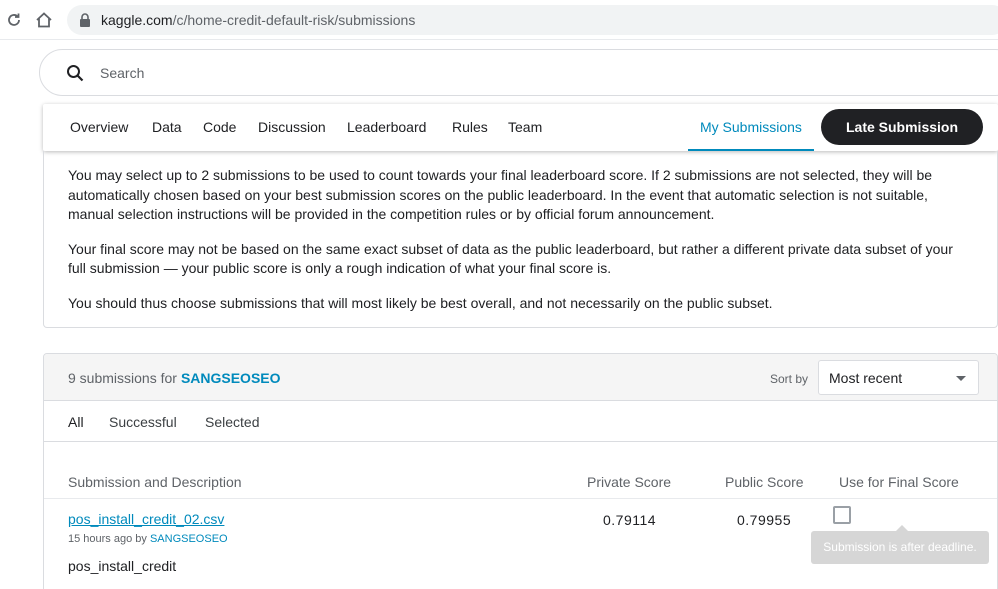 The width and height of the screenshot is (998, 589). I want to click on filter-successful: Successful, so click(143, 422).